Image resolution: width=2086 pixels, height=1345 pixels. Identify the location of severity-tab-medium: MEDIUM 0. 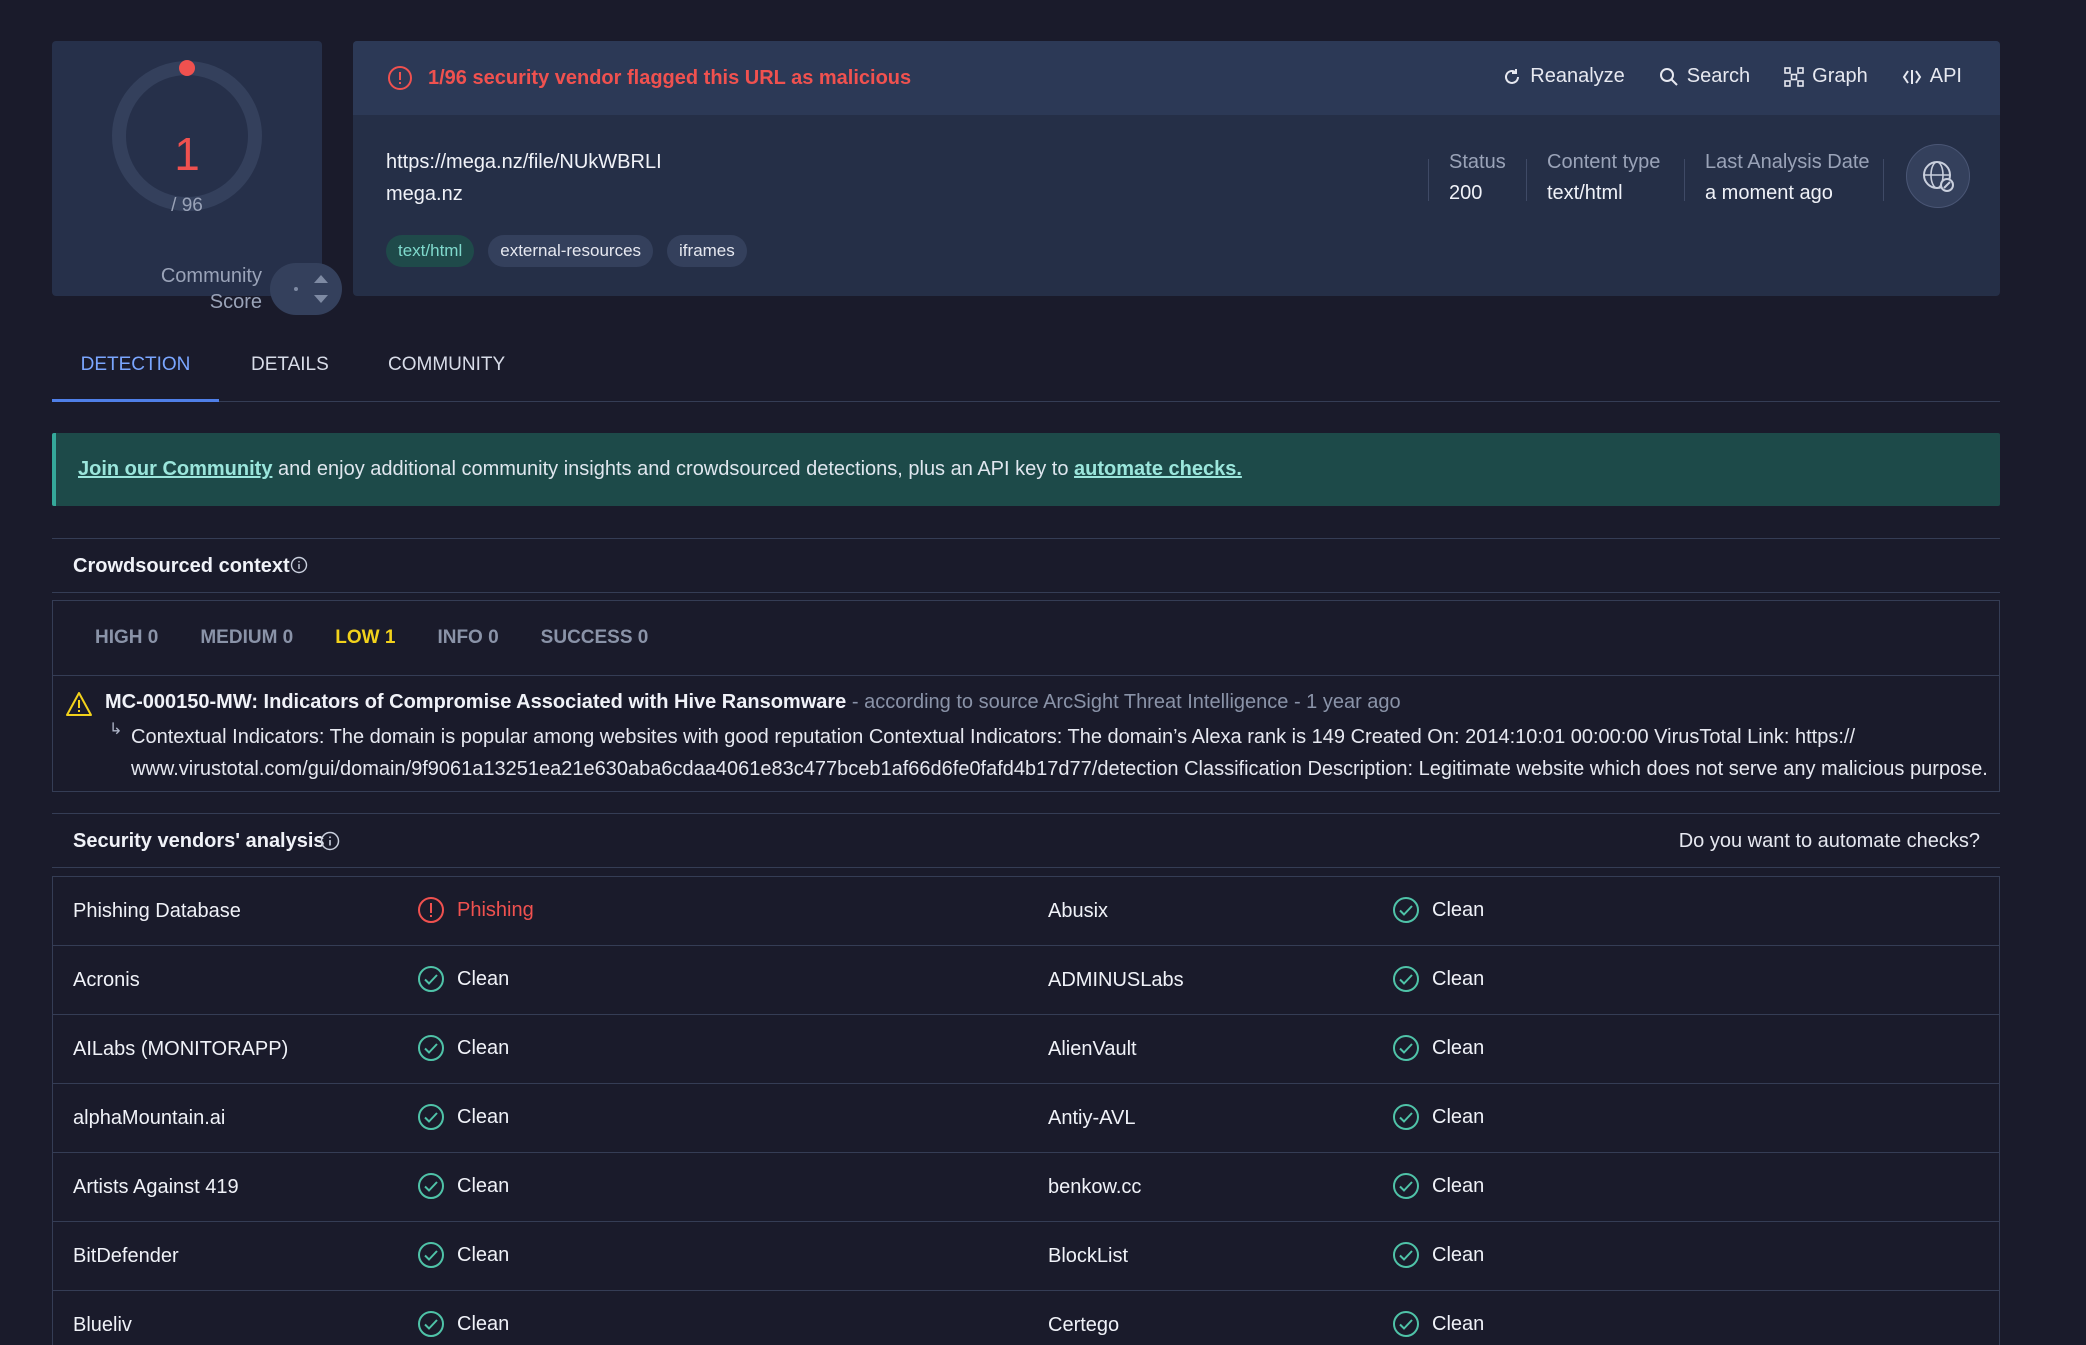
(246, 638).